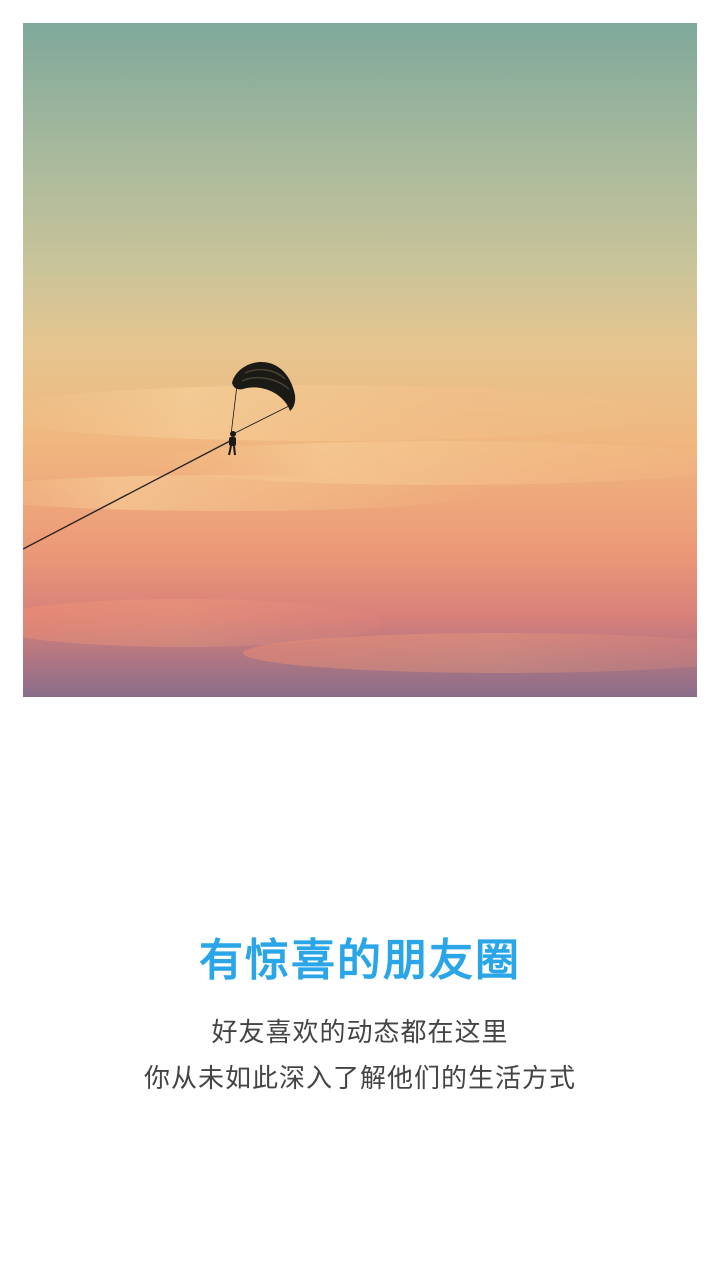 The image size is (720, 1280). I want to click on subtitle-line-2: 你从未如此深入了解他们的生活方式, so click(359, 1079).